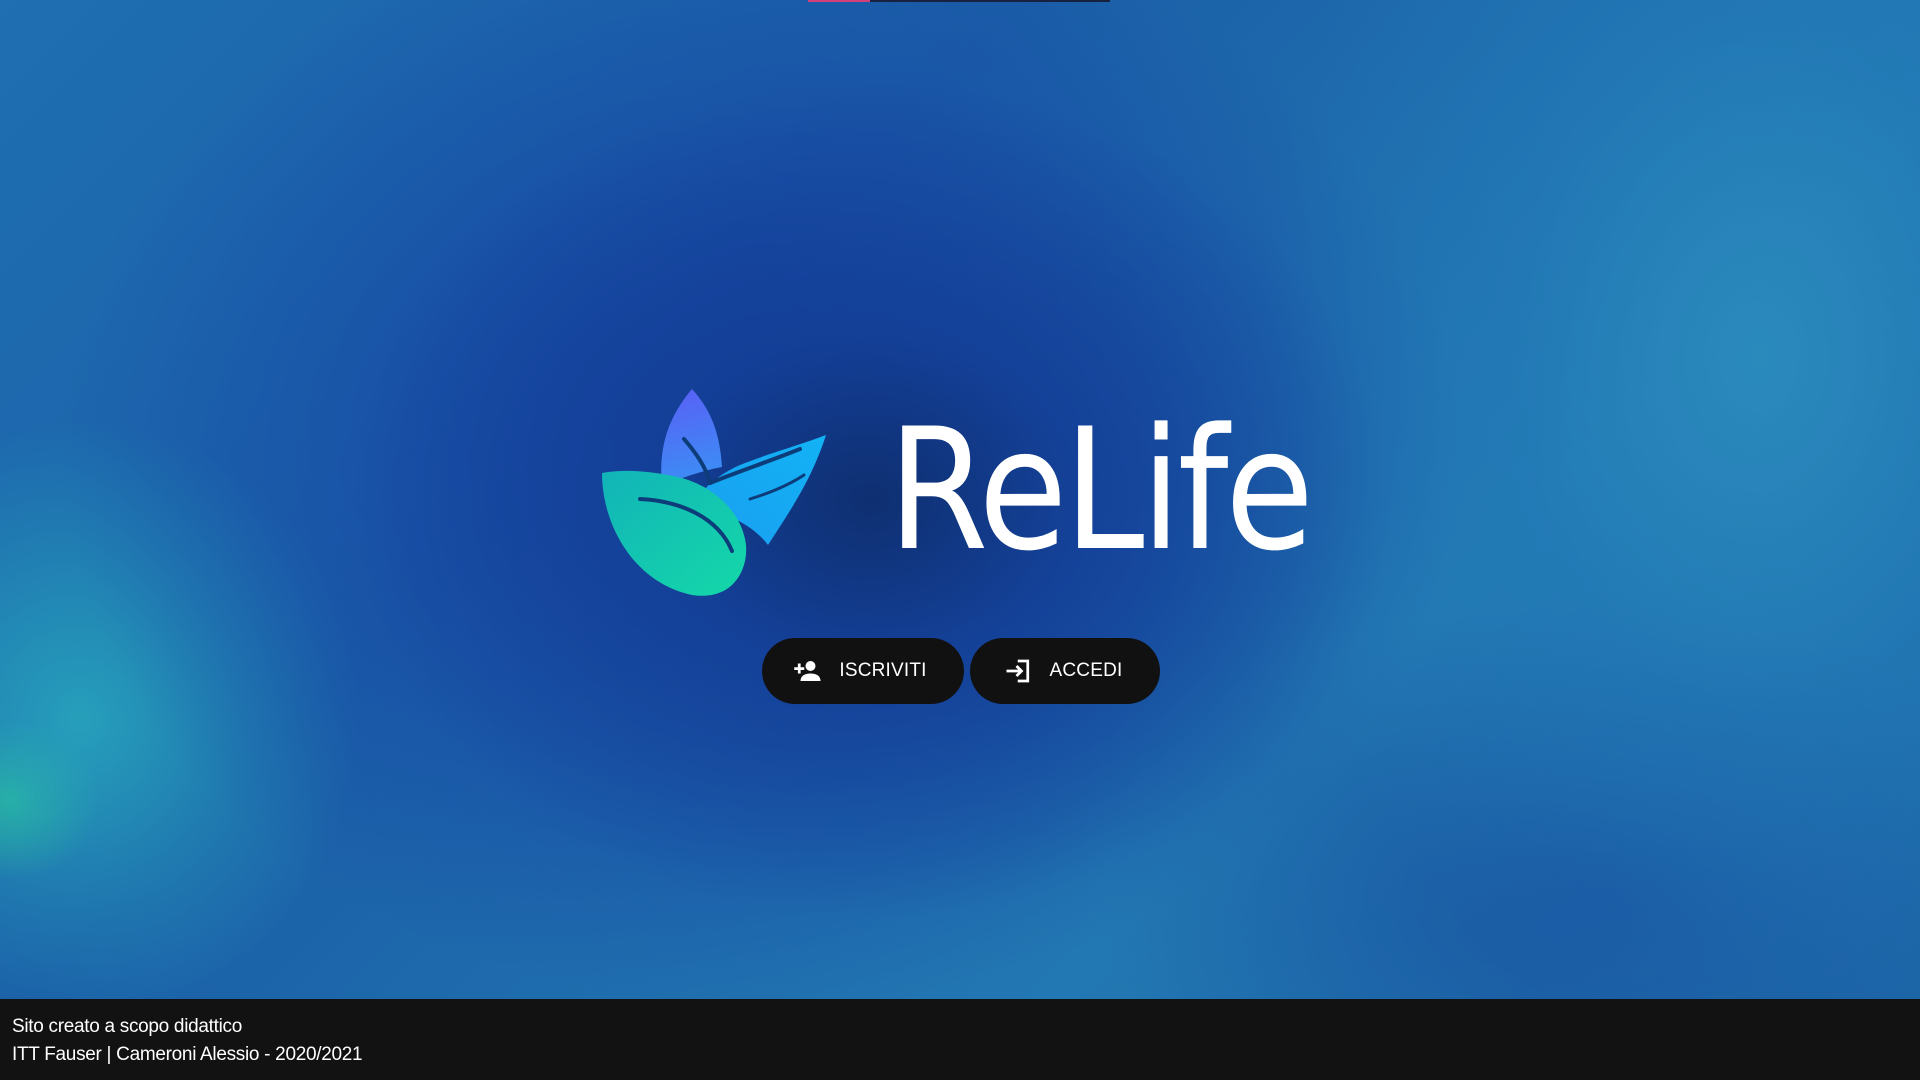 This screenshot has height=1080, width=1920. Describe the element at coordinates (1101, 490) in the screenshot. I see `brand-name: ReLife` at that location.